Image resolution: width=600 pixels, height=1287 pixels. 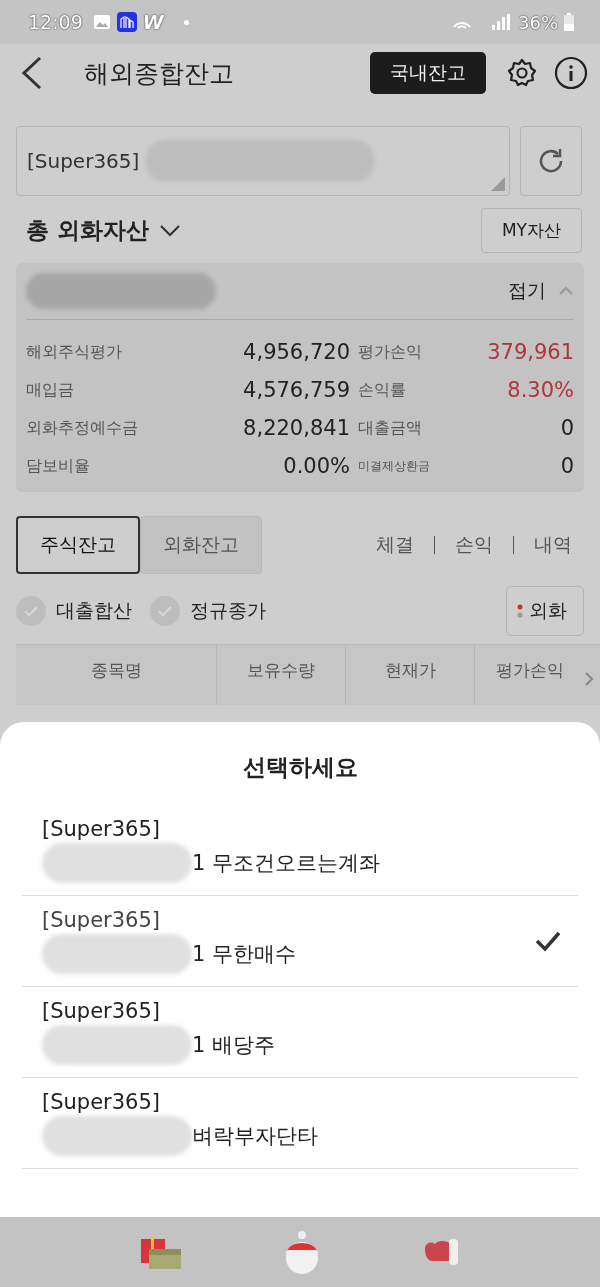 I want to click on chevron-right-icon, so click(x=589, y=679).